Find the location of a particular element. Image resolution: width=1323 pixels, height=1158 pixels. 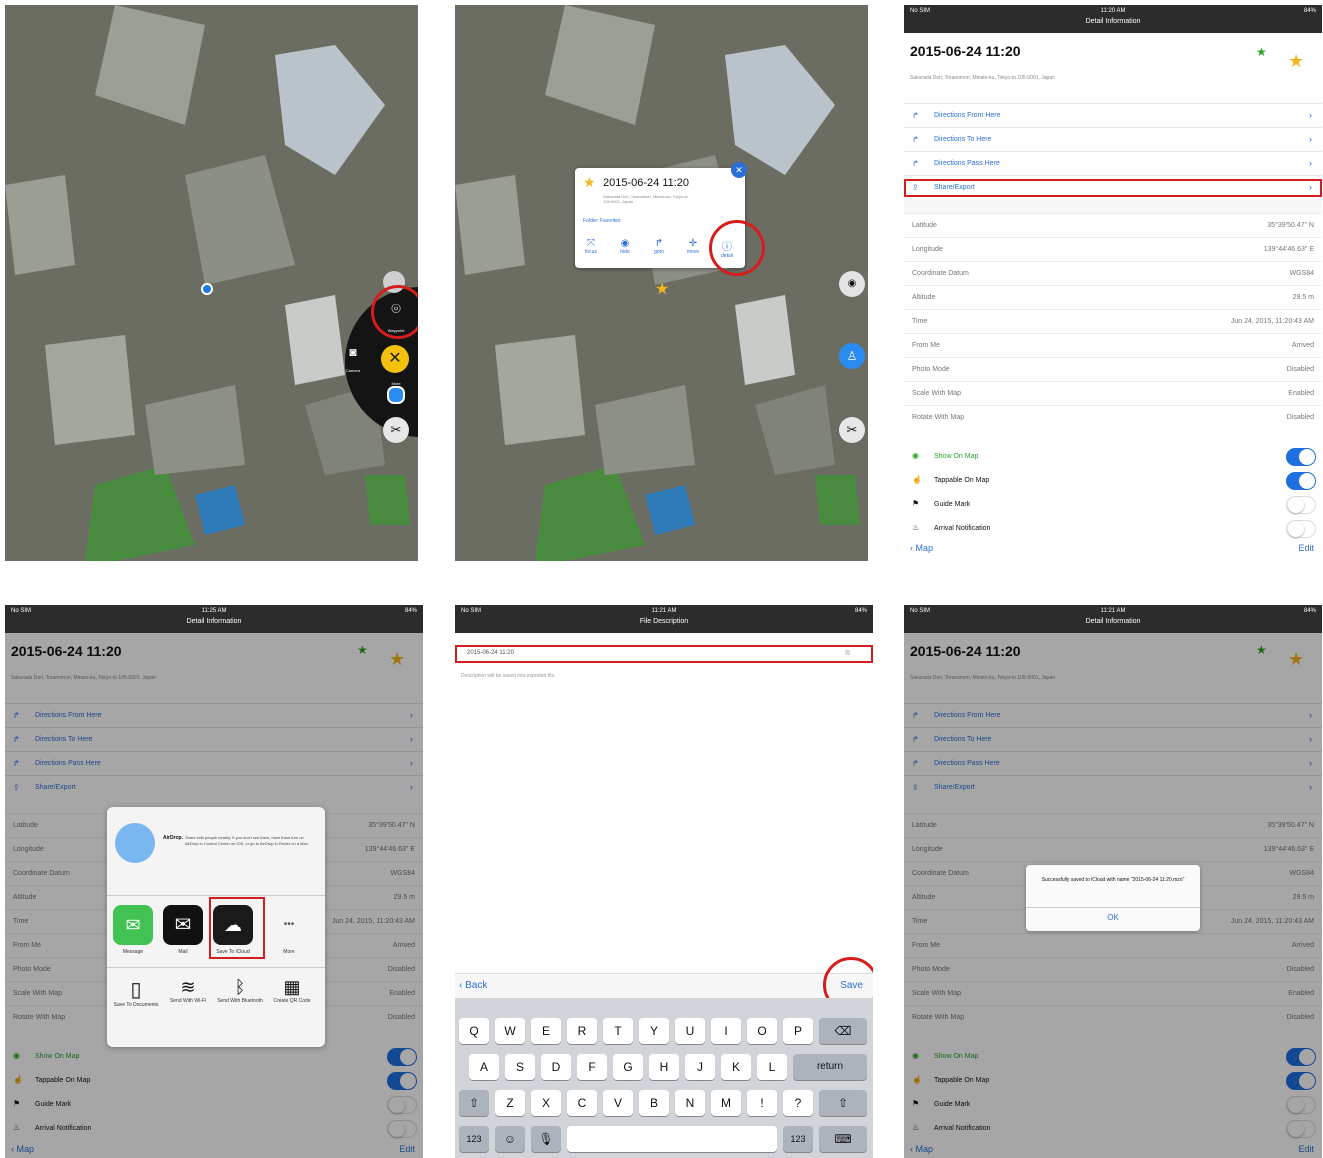

delete-key: ⌫ is located at coordinates (843, 1031).